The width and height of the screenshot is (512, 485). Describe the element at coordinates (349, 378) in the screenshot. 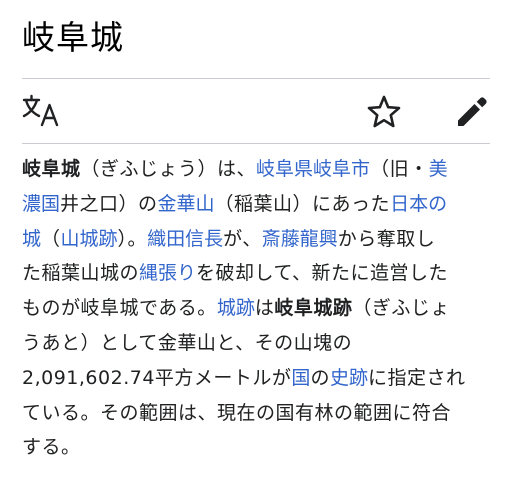

I see `article-link: 史跡` at that location.